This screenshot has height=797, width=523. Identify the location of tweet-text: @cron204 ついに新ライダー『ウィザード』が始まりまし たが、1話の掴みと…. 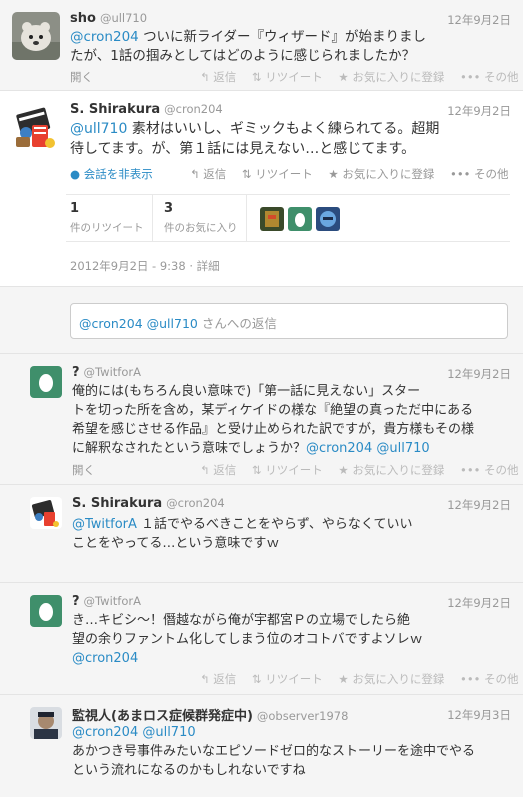
(248, 46).